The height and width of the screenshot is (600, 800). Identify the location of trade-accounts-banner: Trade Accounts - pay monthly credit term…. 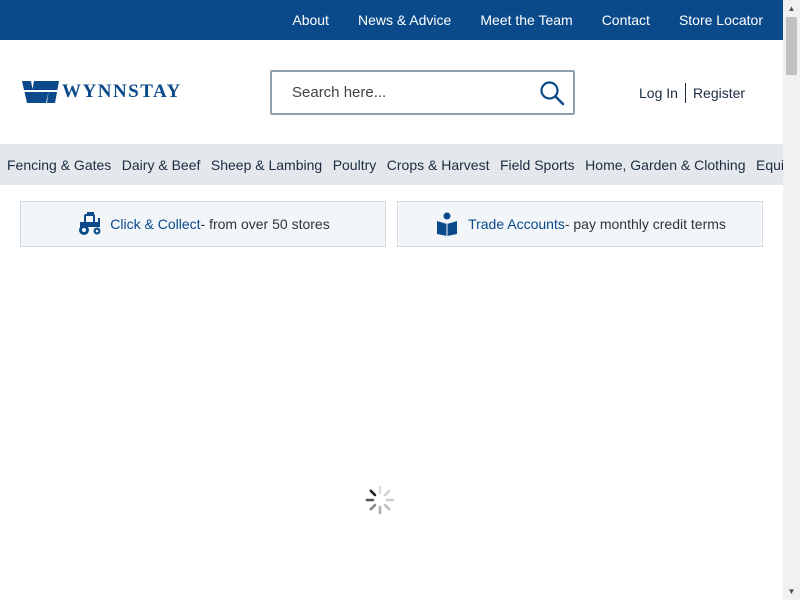
(580, 224).